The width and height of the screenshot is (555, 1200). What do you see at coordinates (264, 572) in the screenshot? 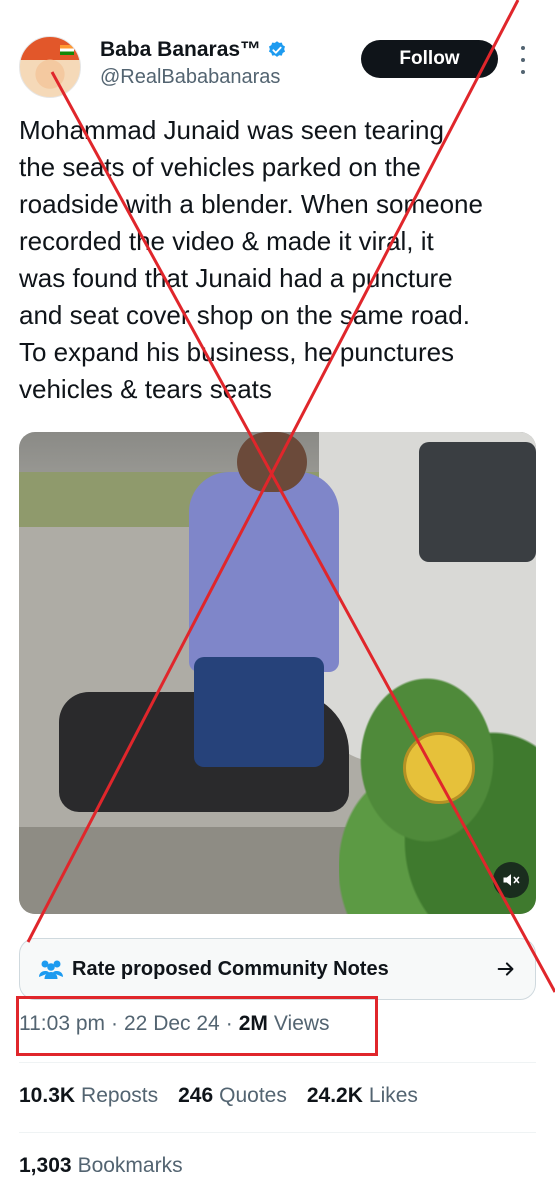
I see `video-frame-person` at bounding box center [264, 572].